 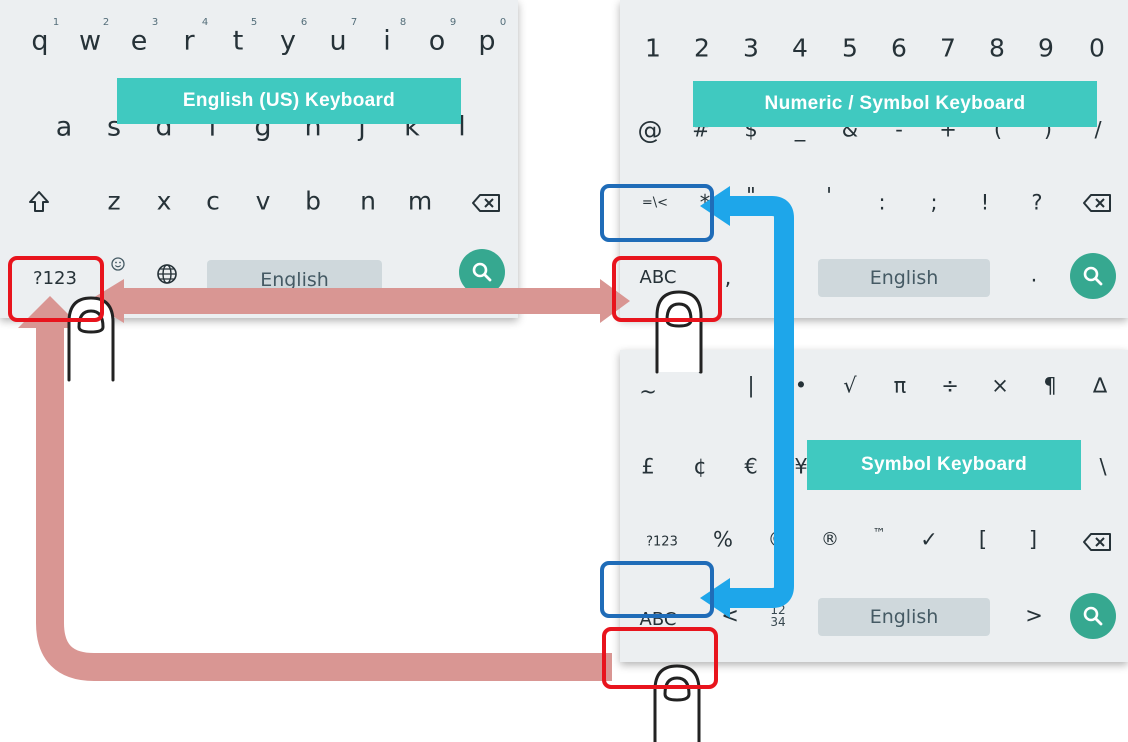 I want to click on symbol-toggle-arrow, so click(x=747, y=402).